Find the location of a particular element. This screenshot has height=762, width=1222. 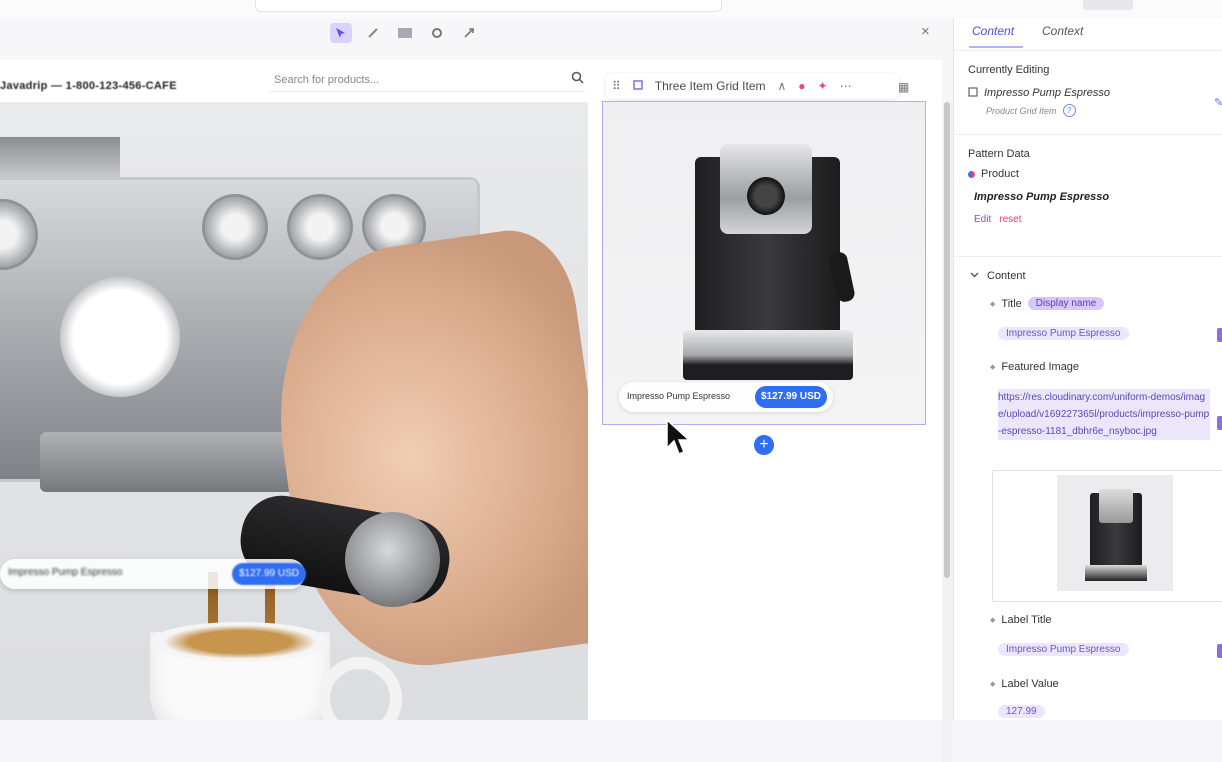

title-value: Impresso Pump Espresso is located at coordinates (1063, 333).